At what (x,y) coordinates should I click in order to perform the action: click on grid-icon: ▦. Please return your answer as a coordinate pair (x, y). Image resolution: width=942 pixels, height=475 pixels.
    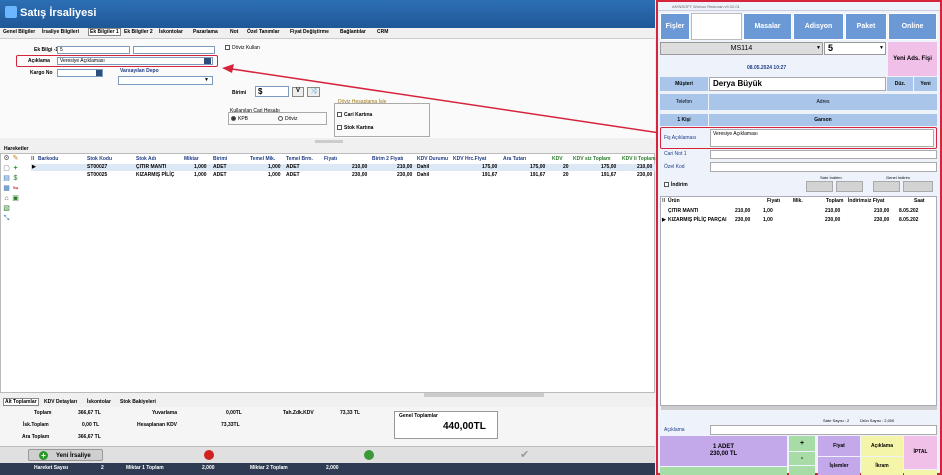
    Looking at the image, I should click on (6, 188).